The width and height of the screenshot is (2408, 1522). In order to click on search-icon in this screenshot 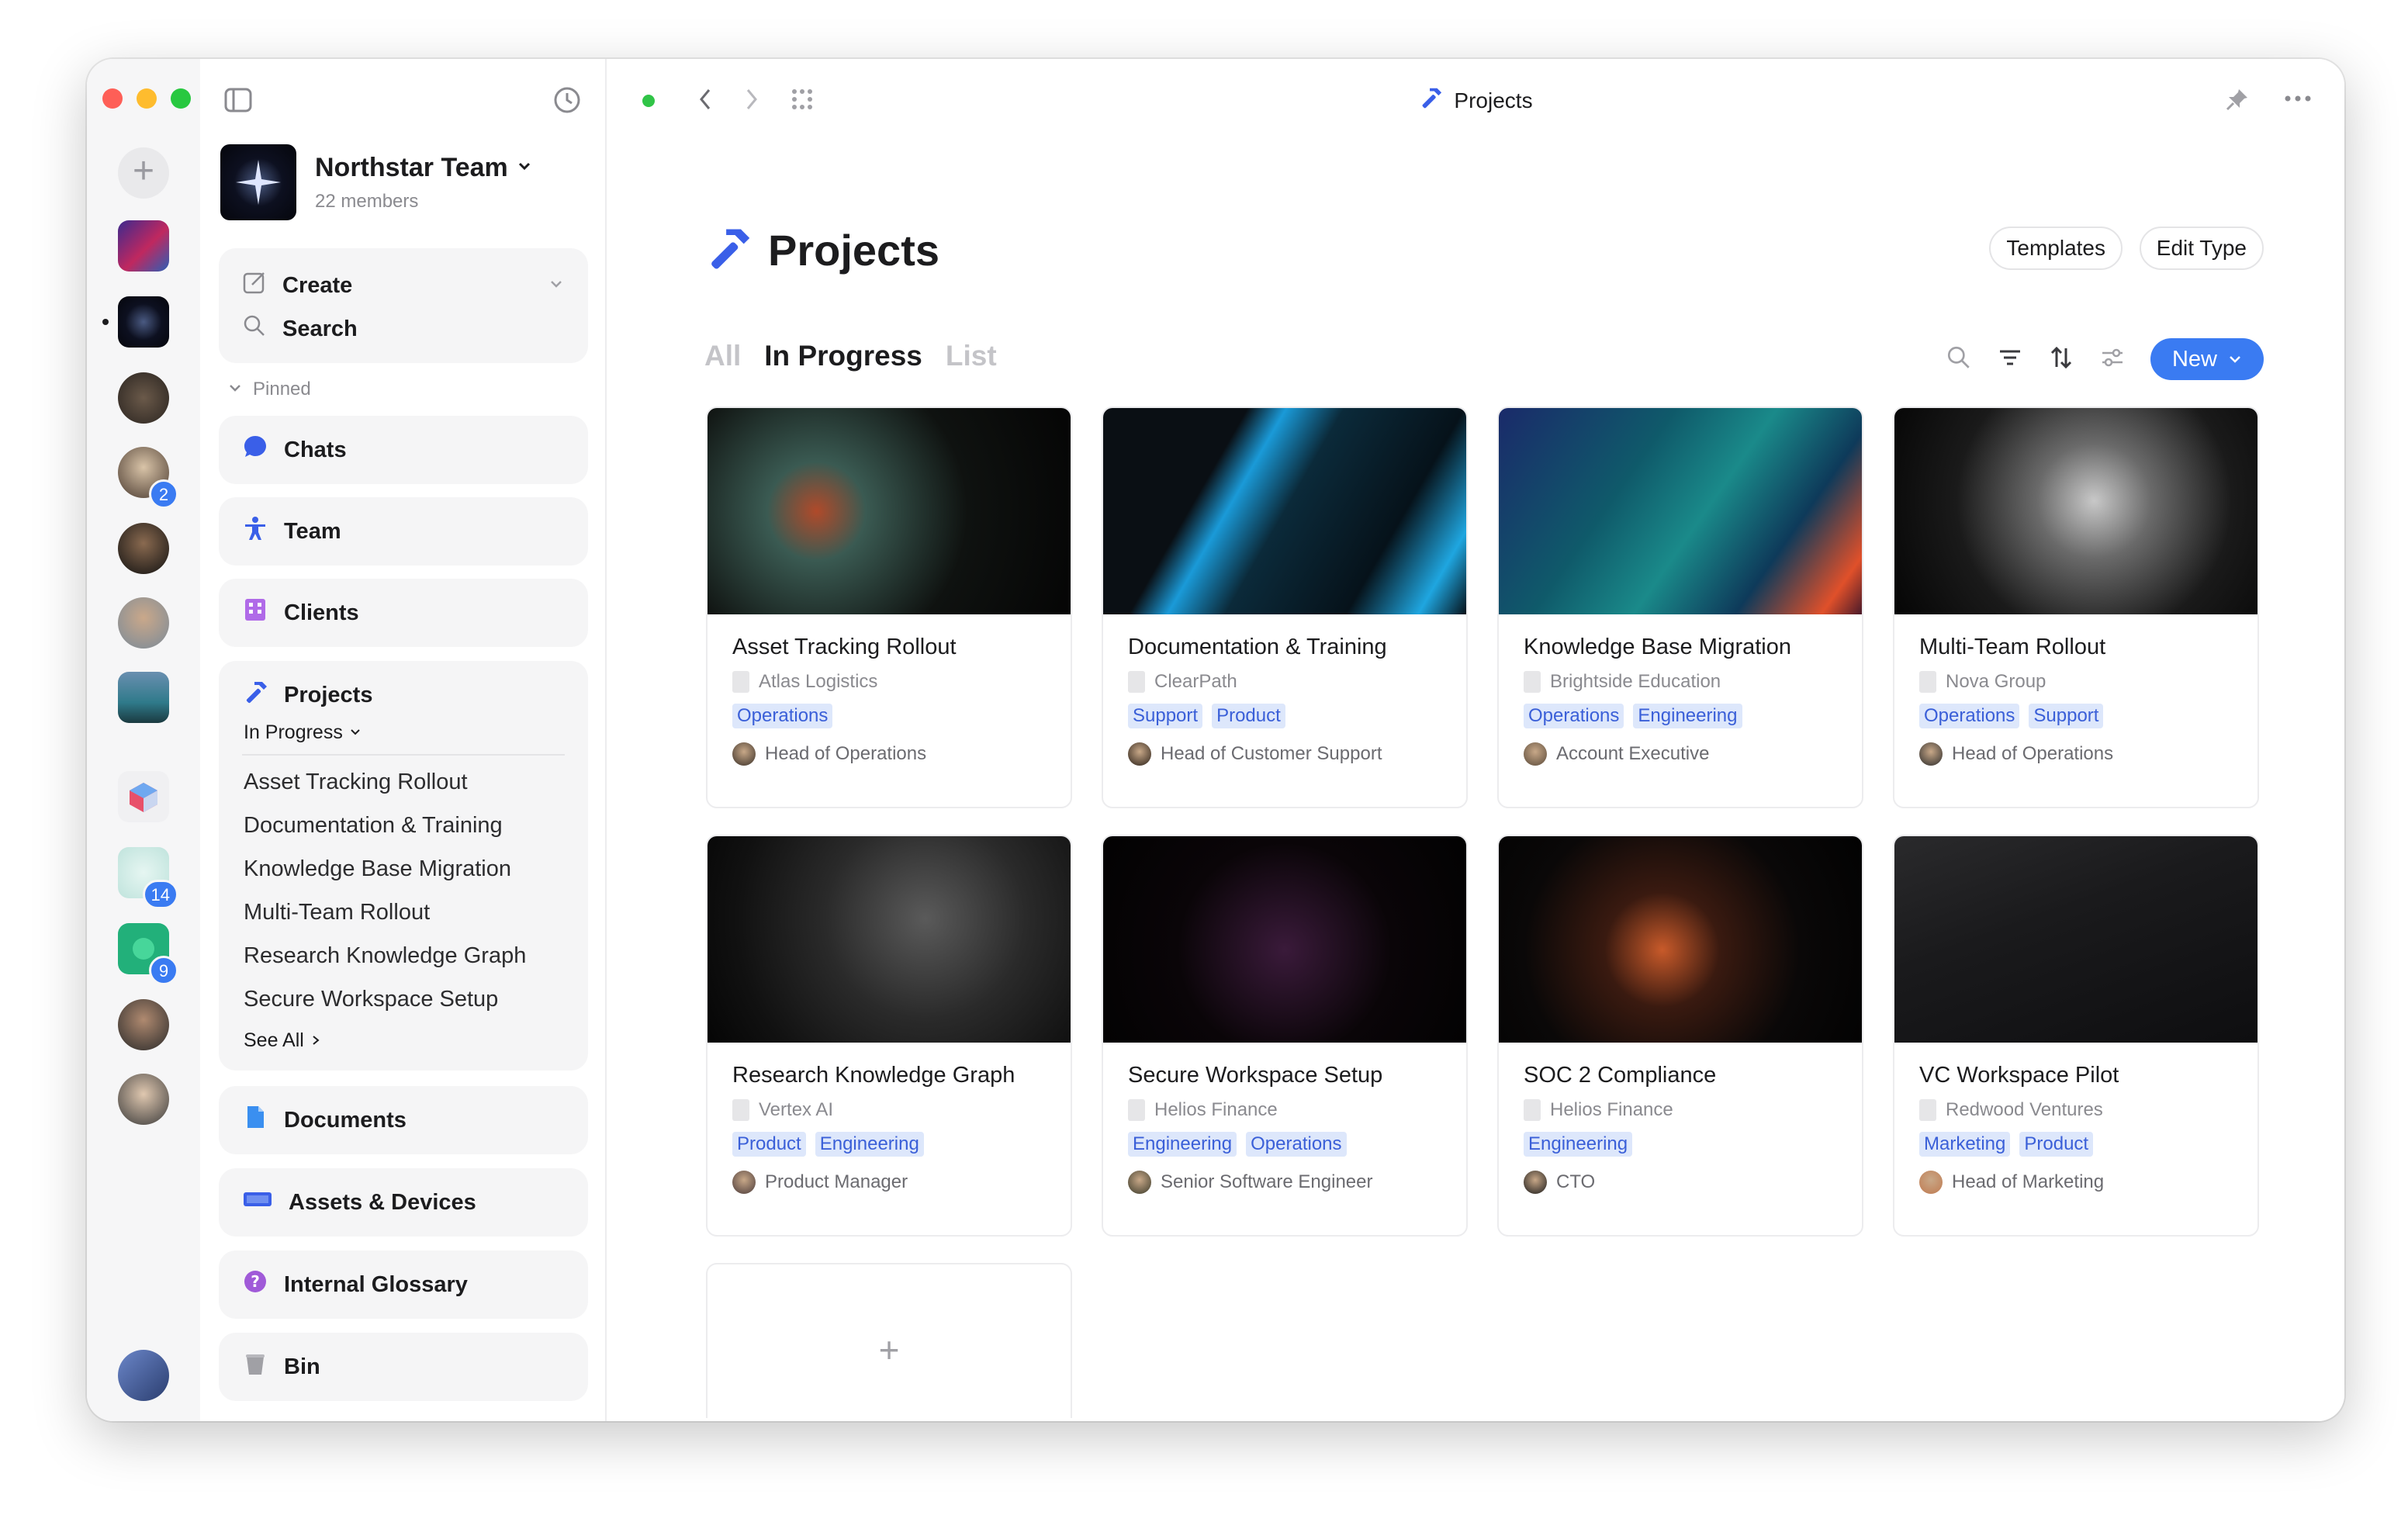, I will do `click(1959, 359)`.